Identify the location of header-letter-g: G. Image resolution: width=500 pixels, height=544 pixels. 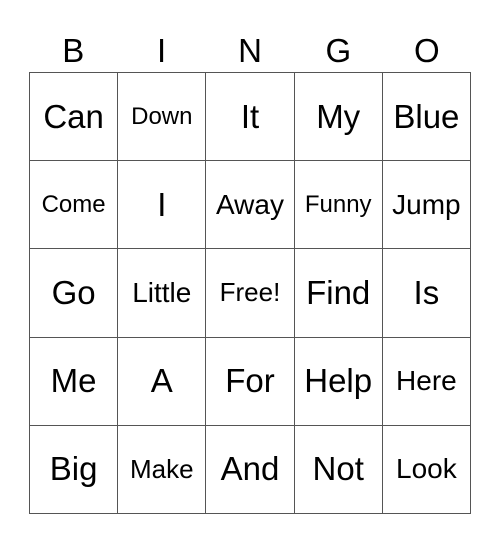
(338, 50).